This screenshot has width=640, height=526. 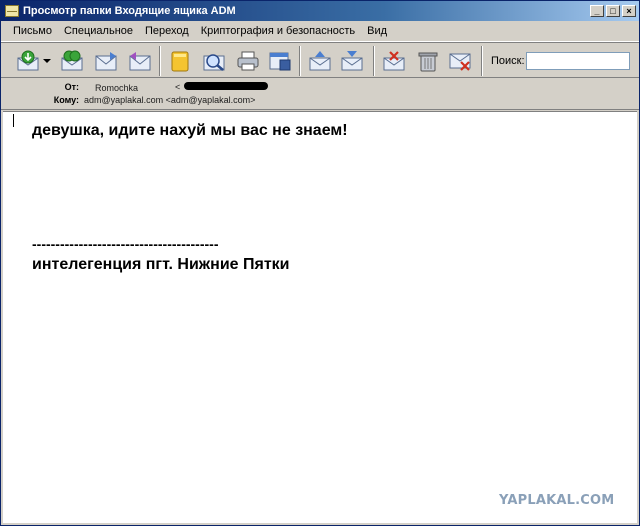 I want to click on menu-letter: Письмо, so click(x=29, y=31).